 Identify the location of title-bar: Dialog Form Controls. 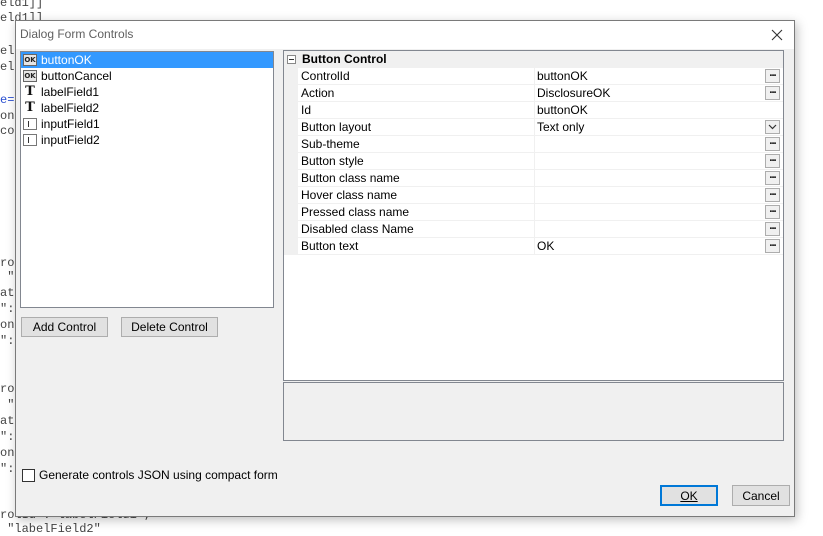
(405, 35).